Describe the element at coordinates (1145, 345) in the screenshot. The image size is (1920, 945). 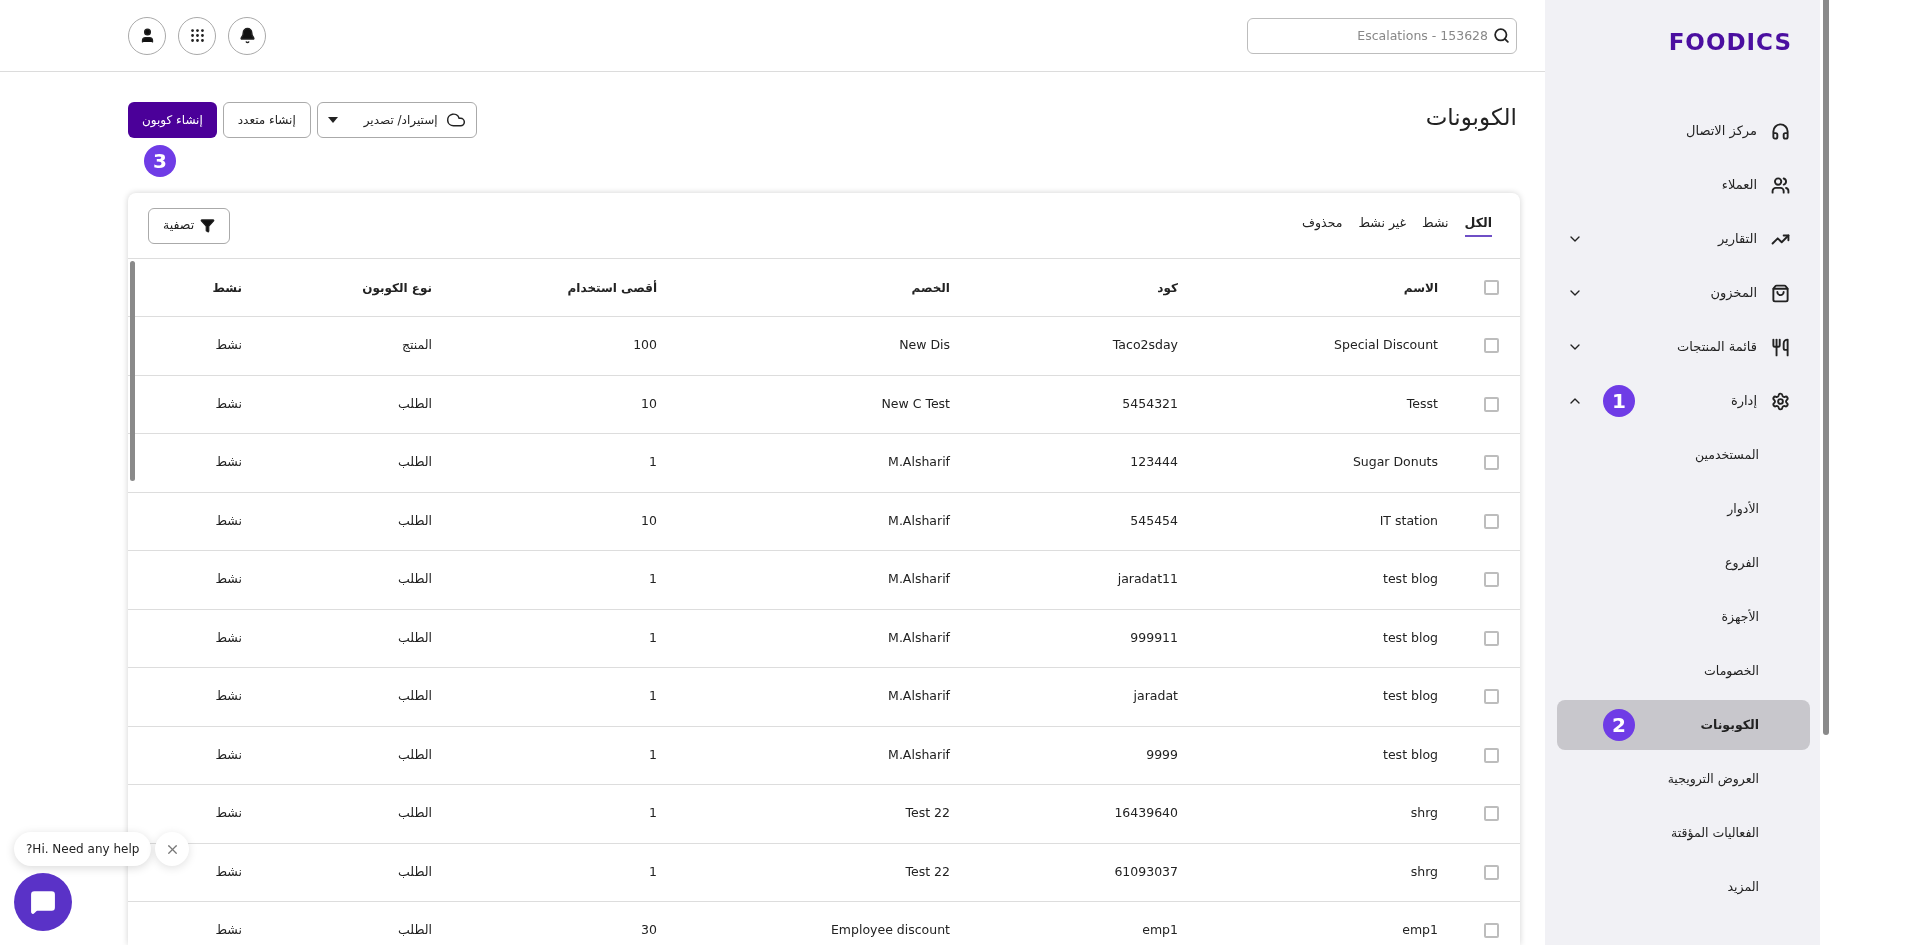
I see `table-cell: Taco2sday` at that location.